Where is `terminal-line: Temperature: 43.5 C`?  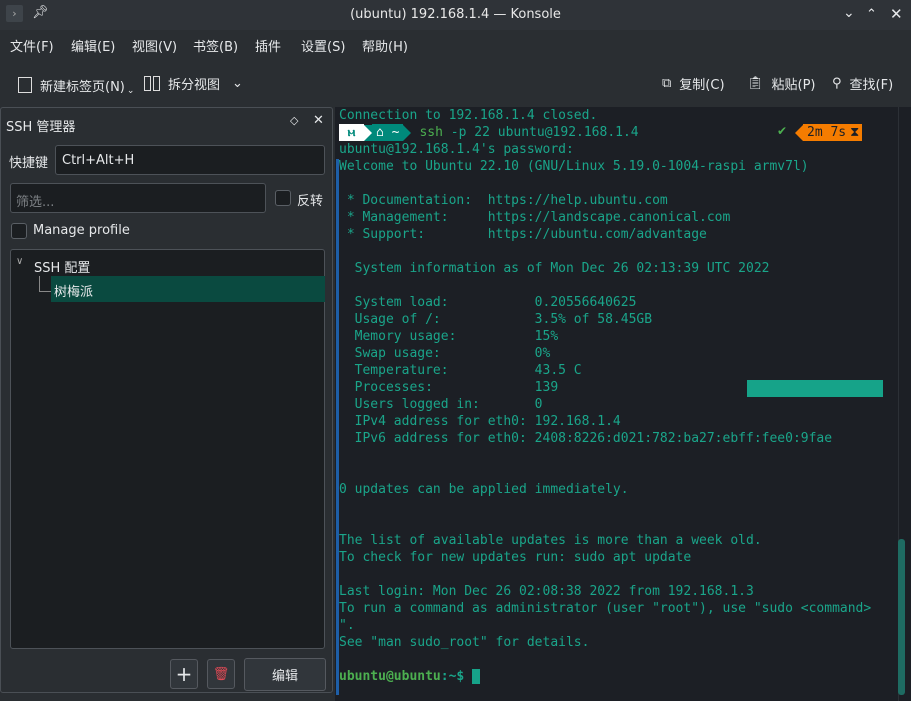 terminal-line: Temperature: 43.5 C is located at coordinates (460, 370).